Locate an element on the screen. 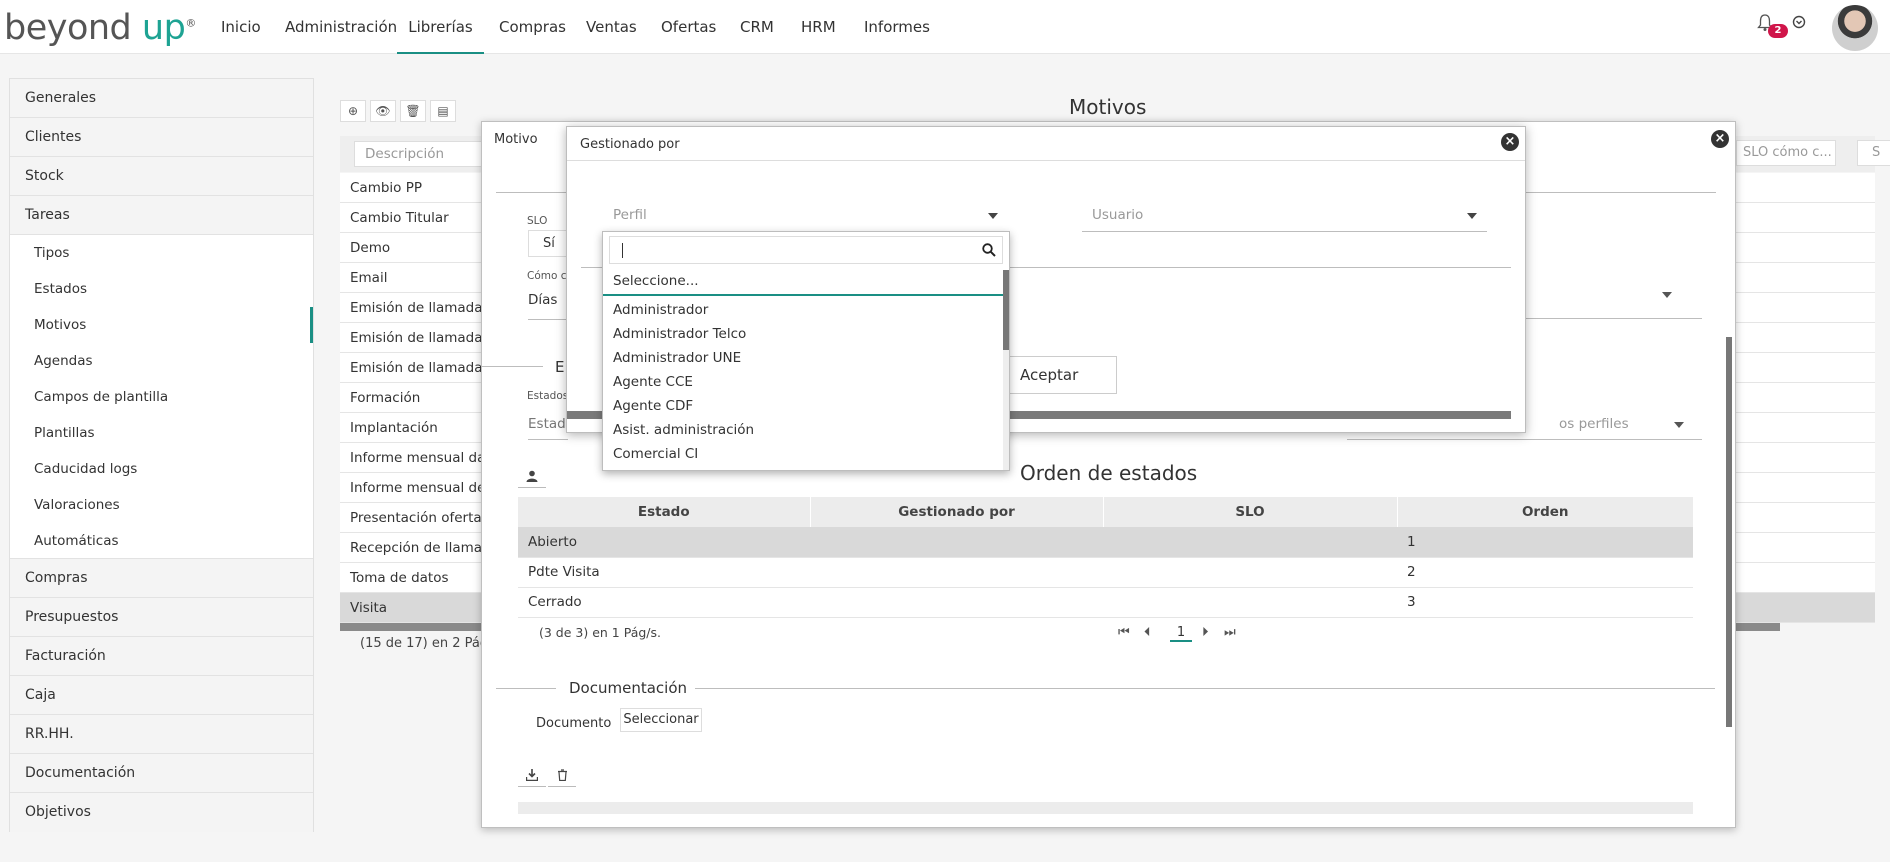 The image size is (1890, 862). estados-section-title: E is located at coordinates (560, 367).